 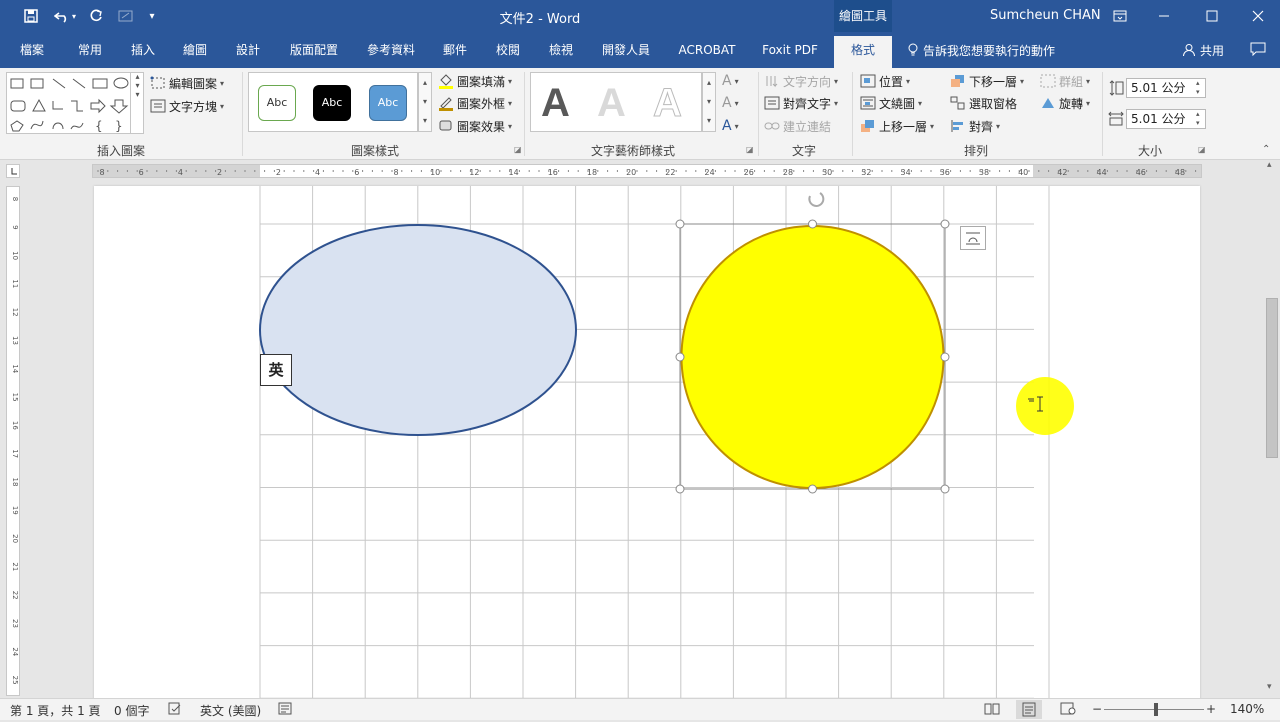 I want to click on read-mode-icon, so click(x=992, y=710).